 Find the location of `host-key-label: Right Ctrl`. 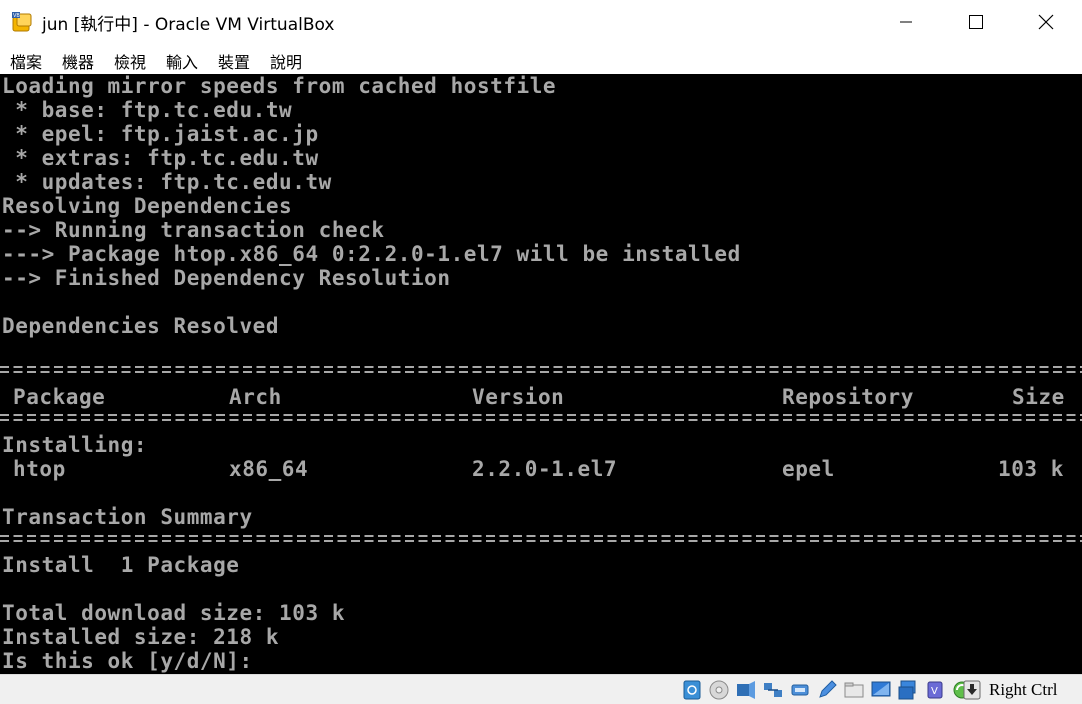

host-key-label: Right Ctrl is located at coordinates (1023, 689).